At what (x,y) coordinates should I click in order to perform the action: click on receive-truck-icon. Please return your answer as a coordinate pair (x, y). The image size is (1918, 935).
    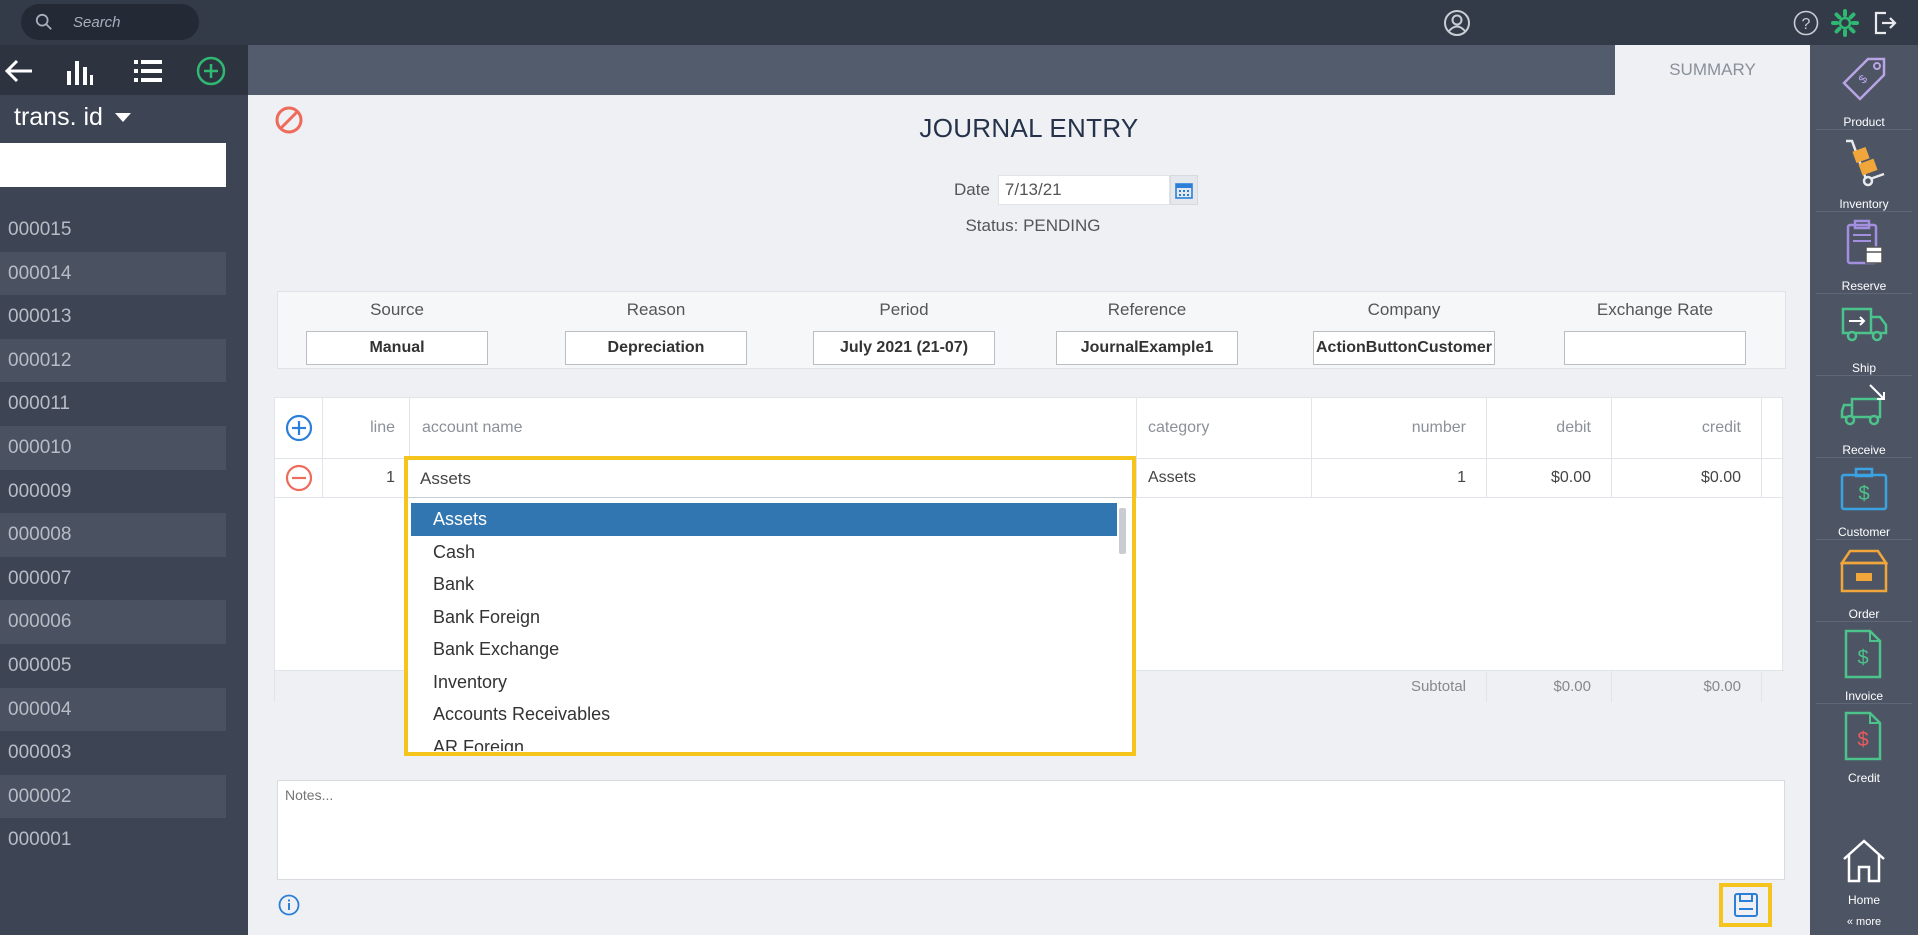
    Looking at the image, I should click on (1862, 405).